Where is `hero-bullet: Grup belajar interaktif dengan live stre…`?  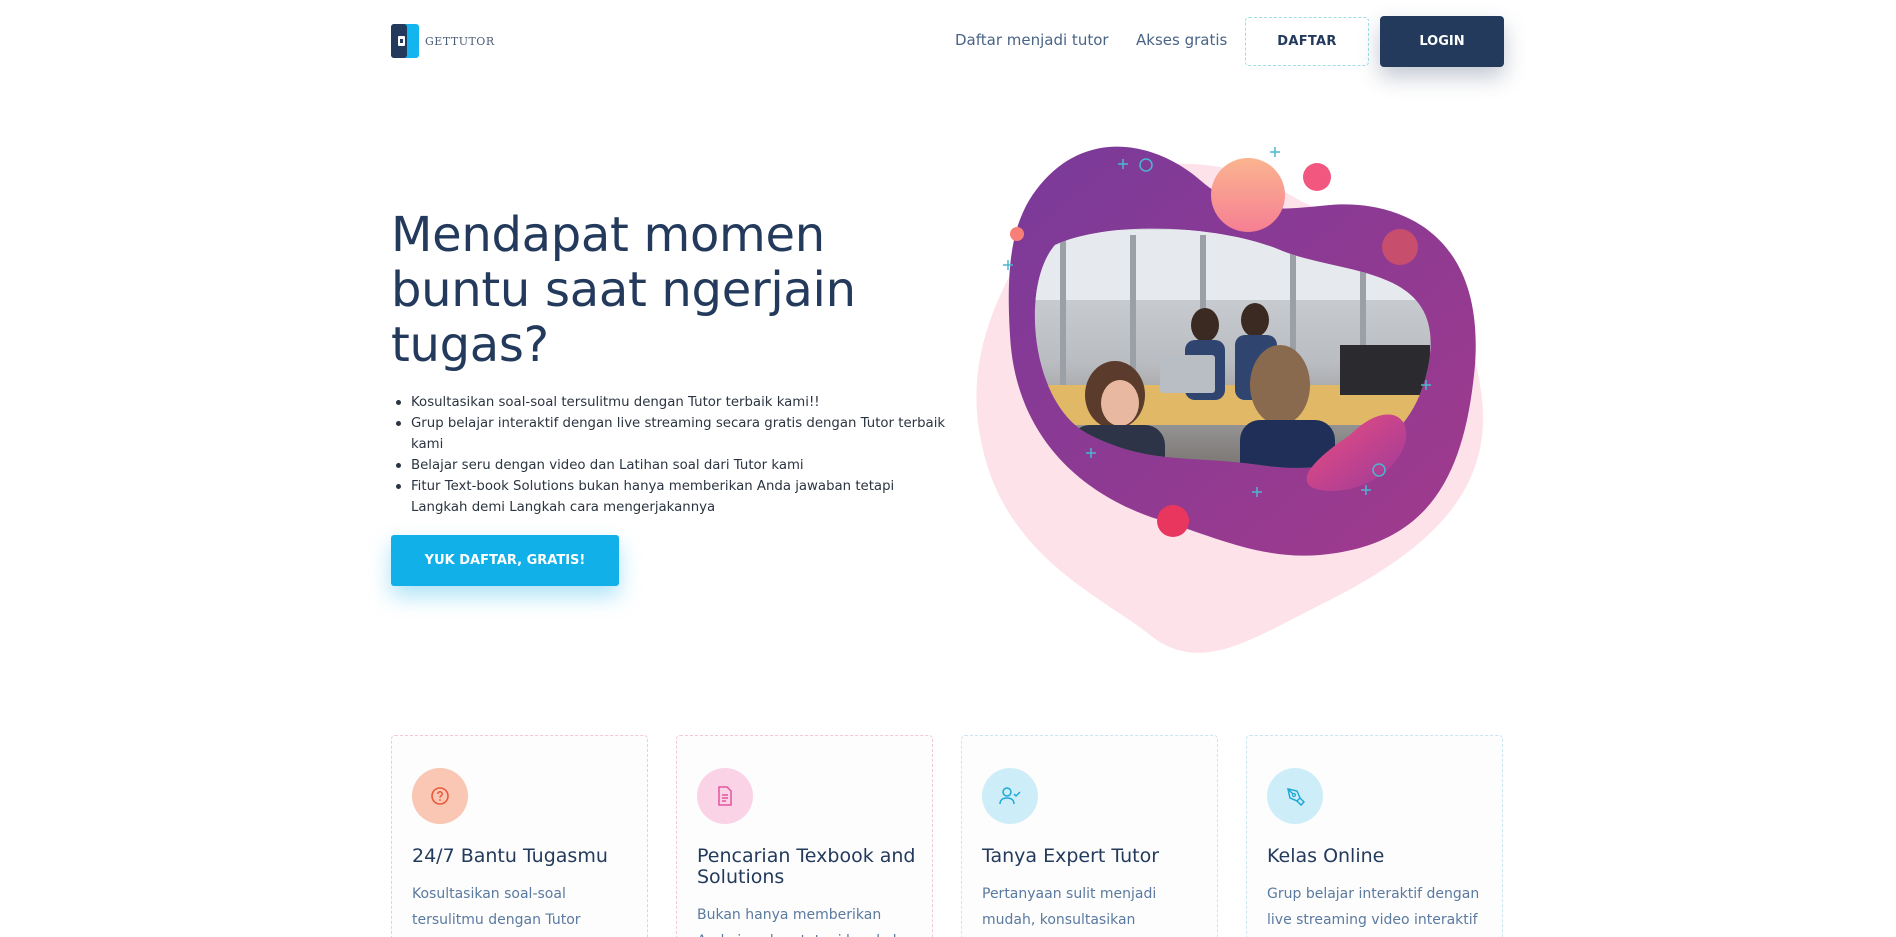
hero-bullet: Grup belajar interaktif dengan live stre… is located at coordinates (671, 434).